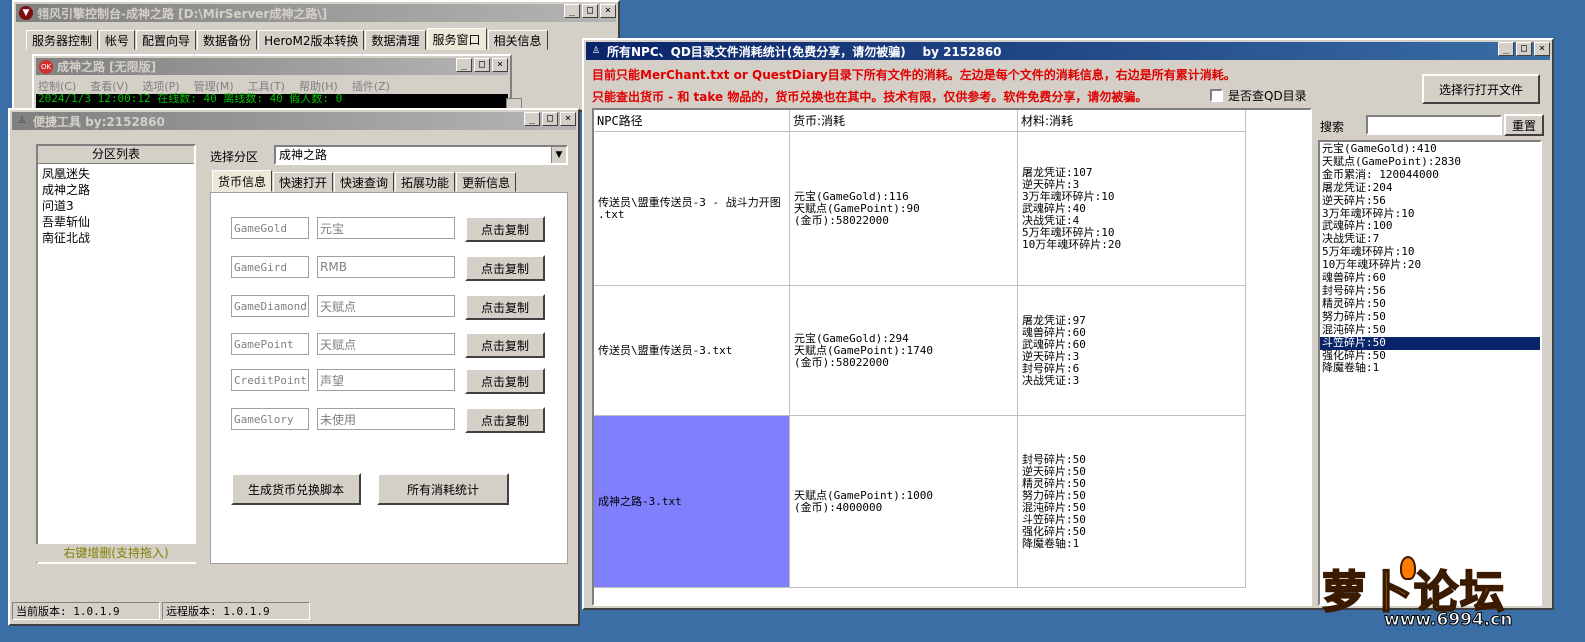  I want to click on grid-column-header: 货币:消耗, so click(904, 121).